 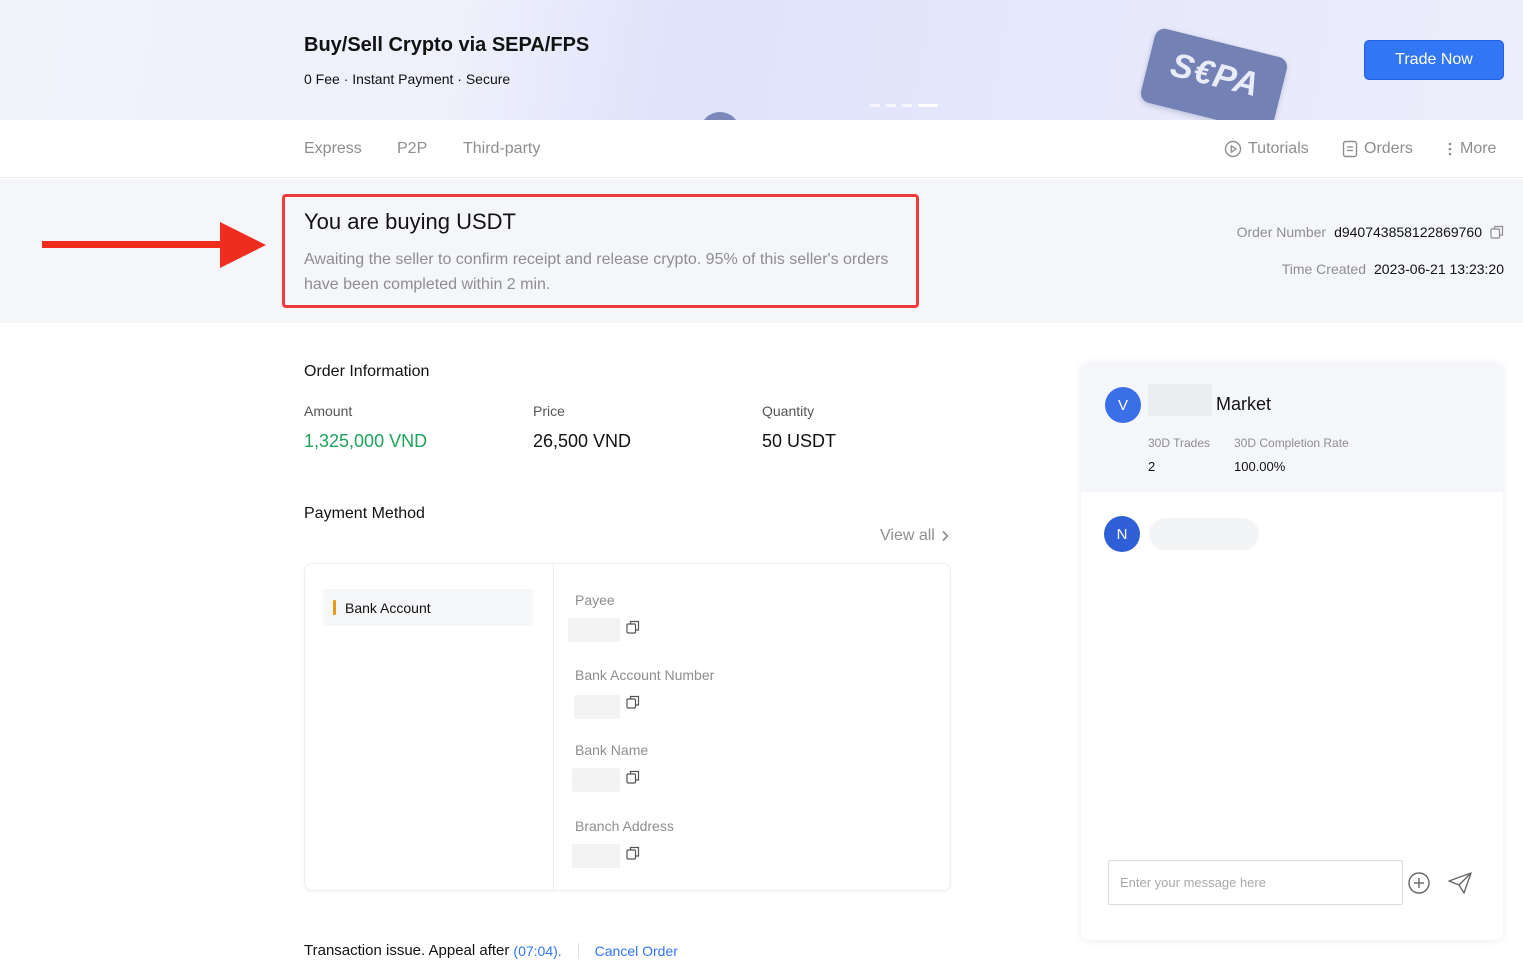 I want to click on price-label: Price, so click(x=549, y=411).